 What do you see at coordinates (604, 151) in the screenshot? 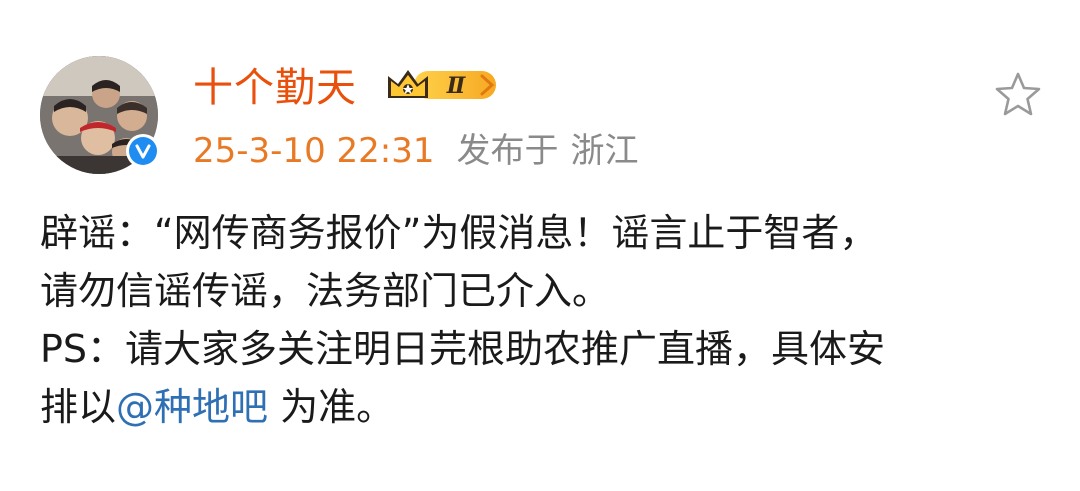
I see `post-location: 浙江` at bounding box center [604, 151].